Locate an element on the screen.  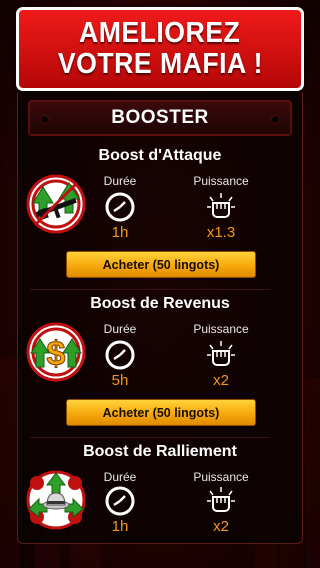
banner-line-1: AMELIOREZ is located at coordinates (160, 33).